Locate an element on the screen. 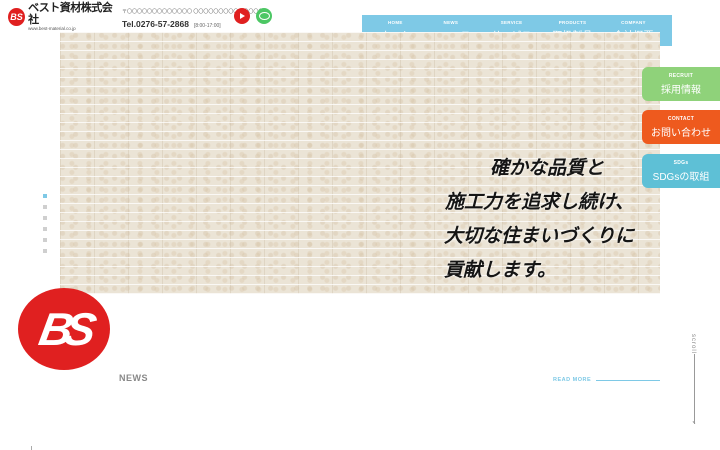 This screenshot has height=450, width=720. read-more-line is located at coordinates (628, 380).